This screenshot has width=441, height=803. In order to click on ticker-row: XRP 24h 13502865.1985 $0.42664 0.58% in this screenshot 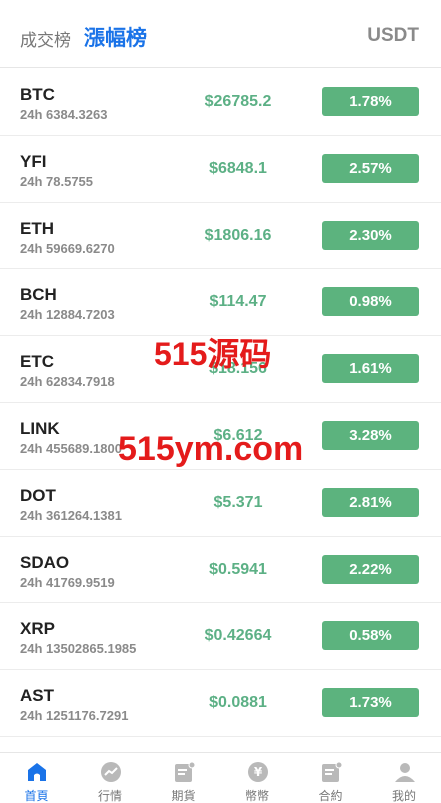, I will do `click(220, 637)`.